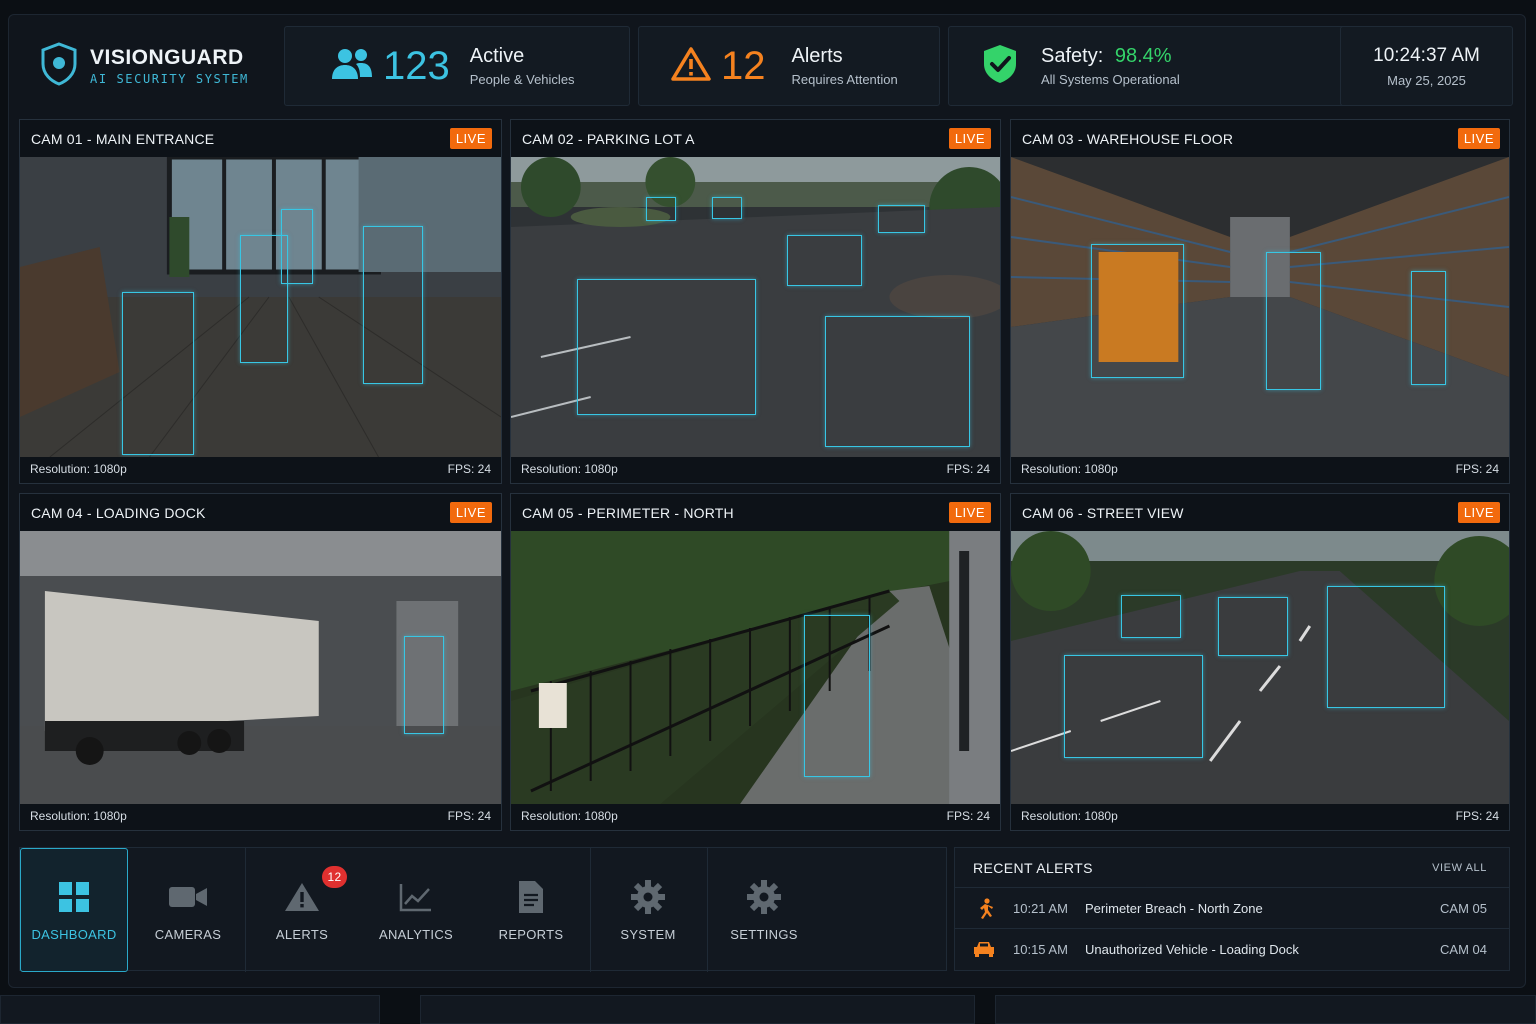 This screenshot has height=1024, width=1536. Describe the element at coordinates (1386, 647) in the screenshot. I see `truck-detection-box` at that location.